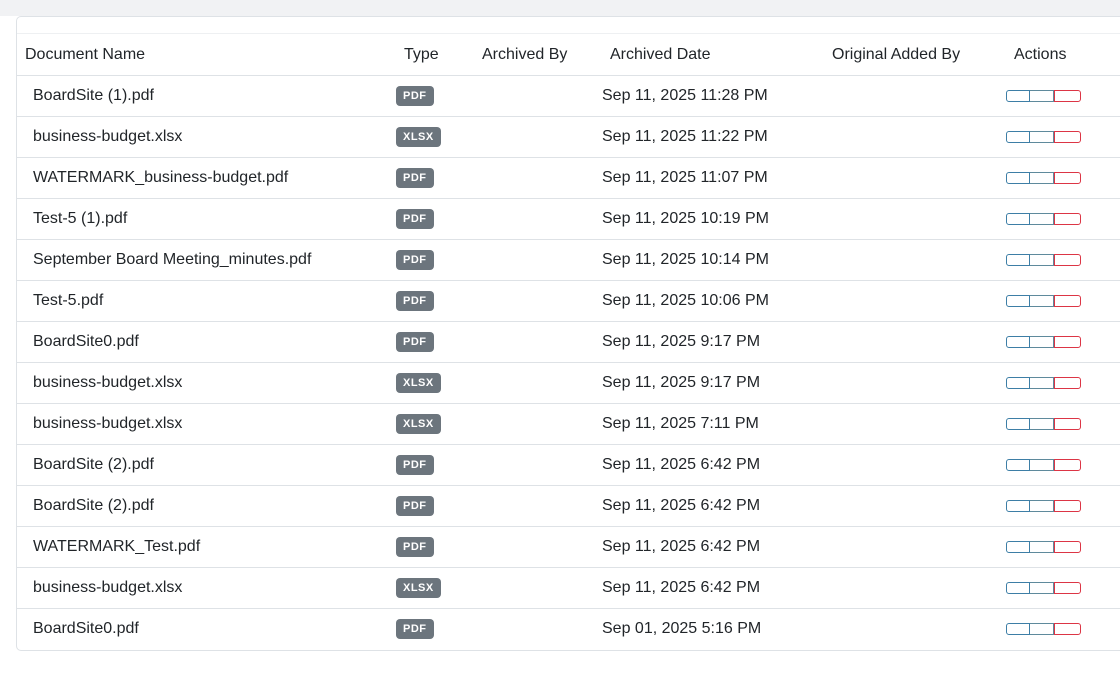 Image resolution: width=1120 pixels, height=680 pixels. Describe the element at coordinates (206, 219) in the screenshot. I see `document-name: Test-5 (1).pdf` at that location.